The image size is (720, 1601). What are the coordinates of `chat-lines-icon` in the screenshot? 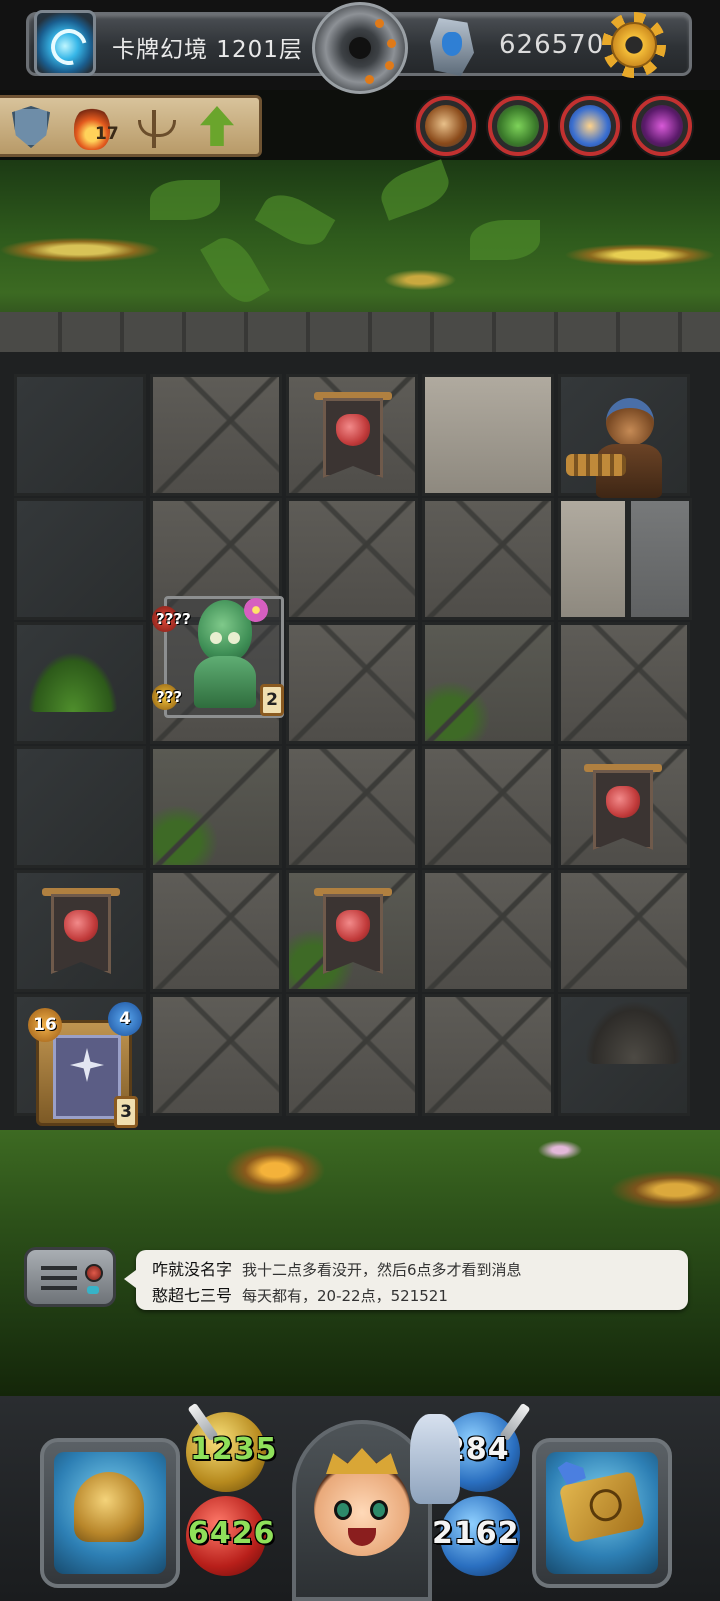 It's located at (59, 1278).